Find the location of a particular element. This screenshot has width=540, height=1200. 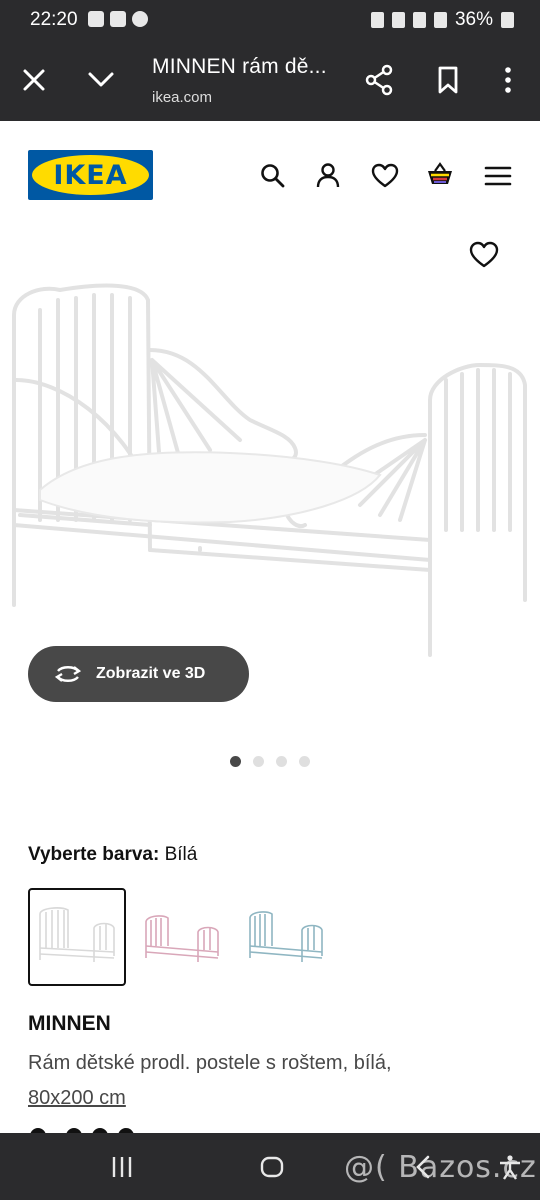

product-name: MINNEN is located at coordinates (69, 1023).